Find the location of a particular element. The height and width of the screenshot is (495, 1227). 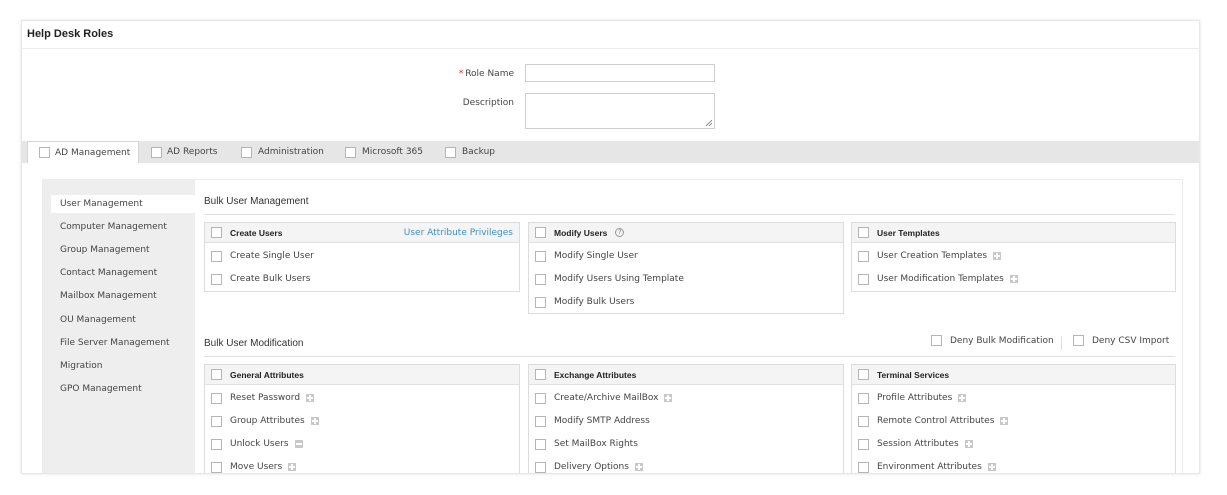

tab-ad-reports-checkbox is located at coordinates (156, 152).